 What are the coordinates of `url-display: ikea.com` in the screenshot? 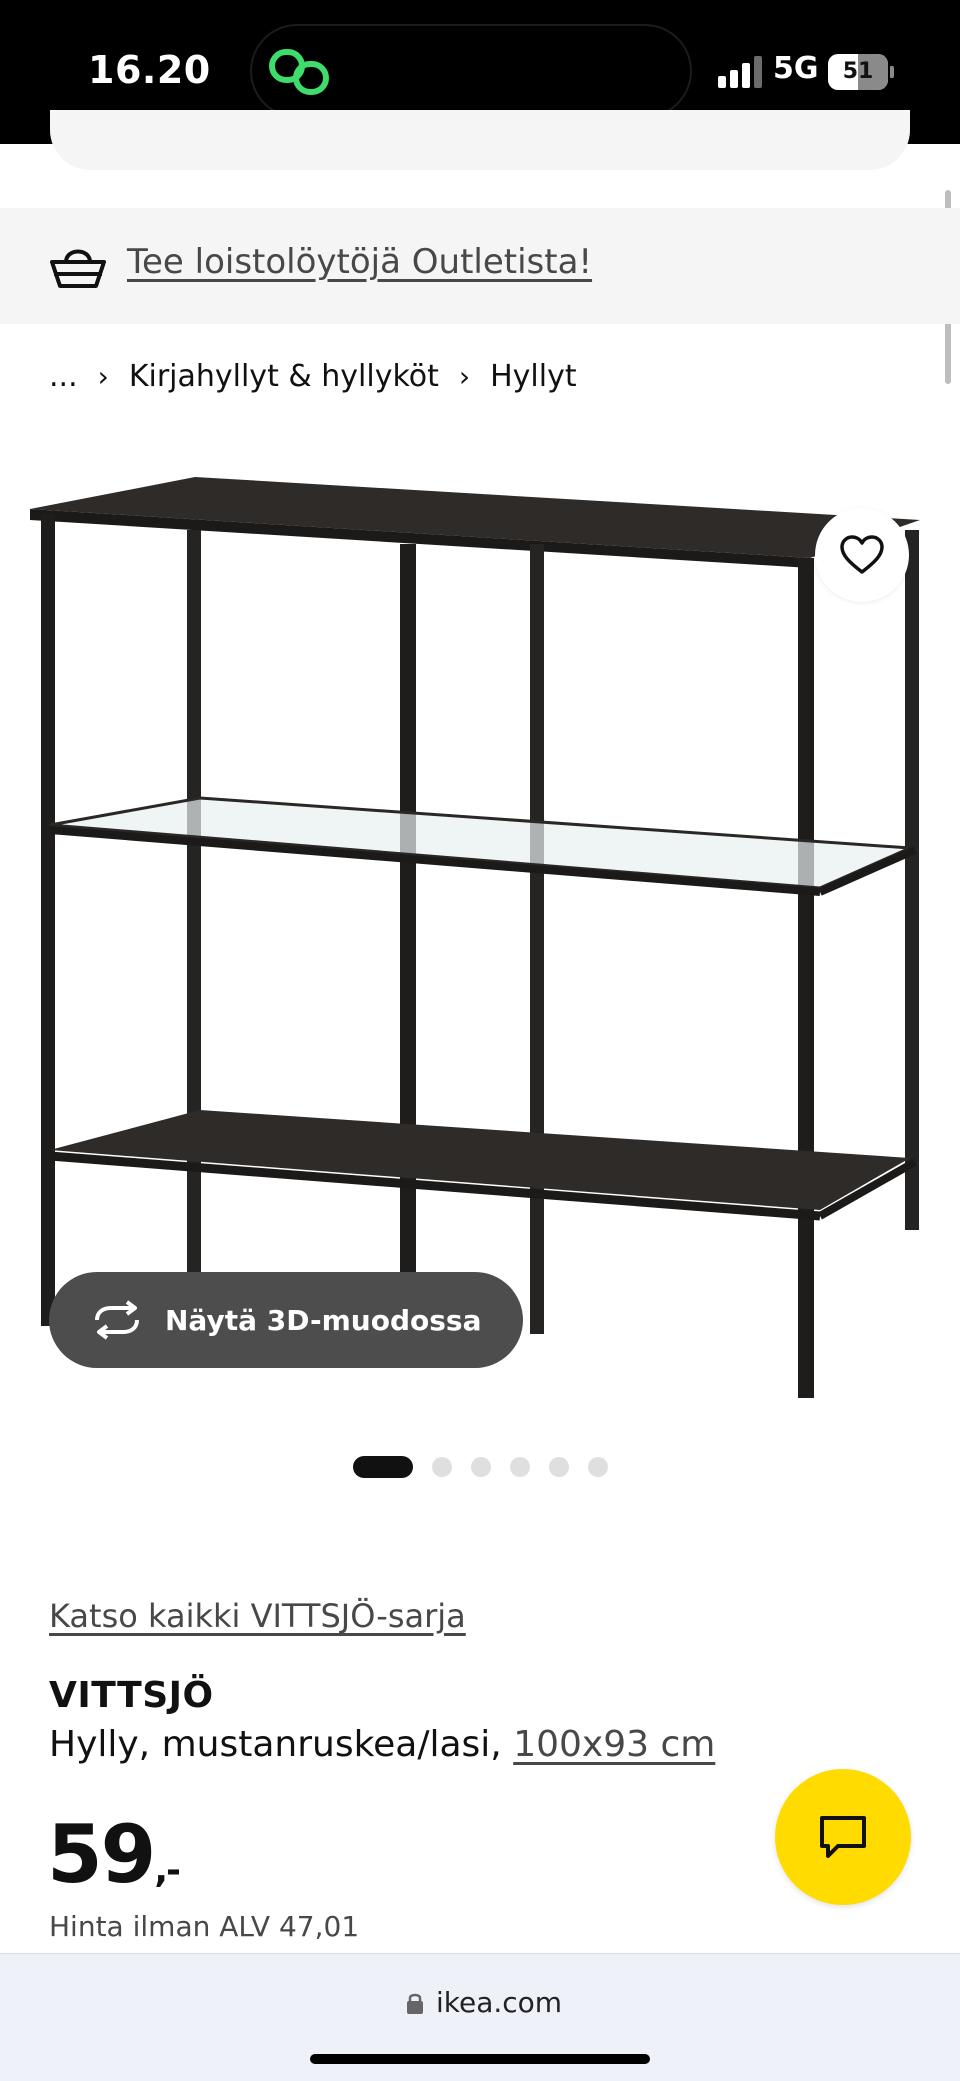 It's located at (484, 2002).